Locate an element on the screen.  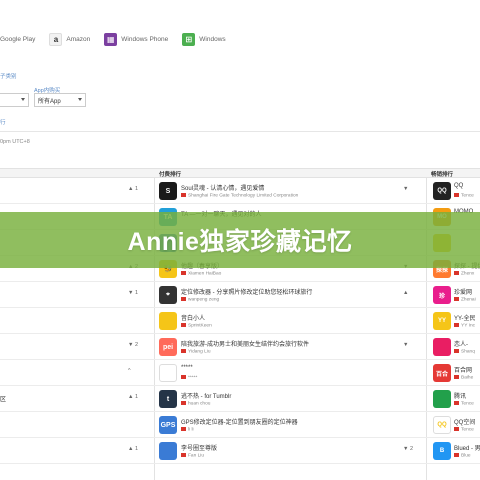
app-title: QQ空间 is located at coordinates (464, 421).